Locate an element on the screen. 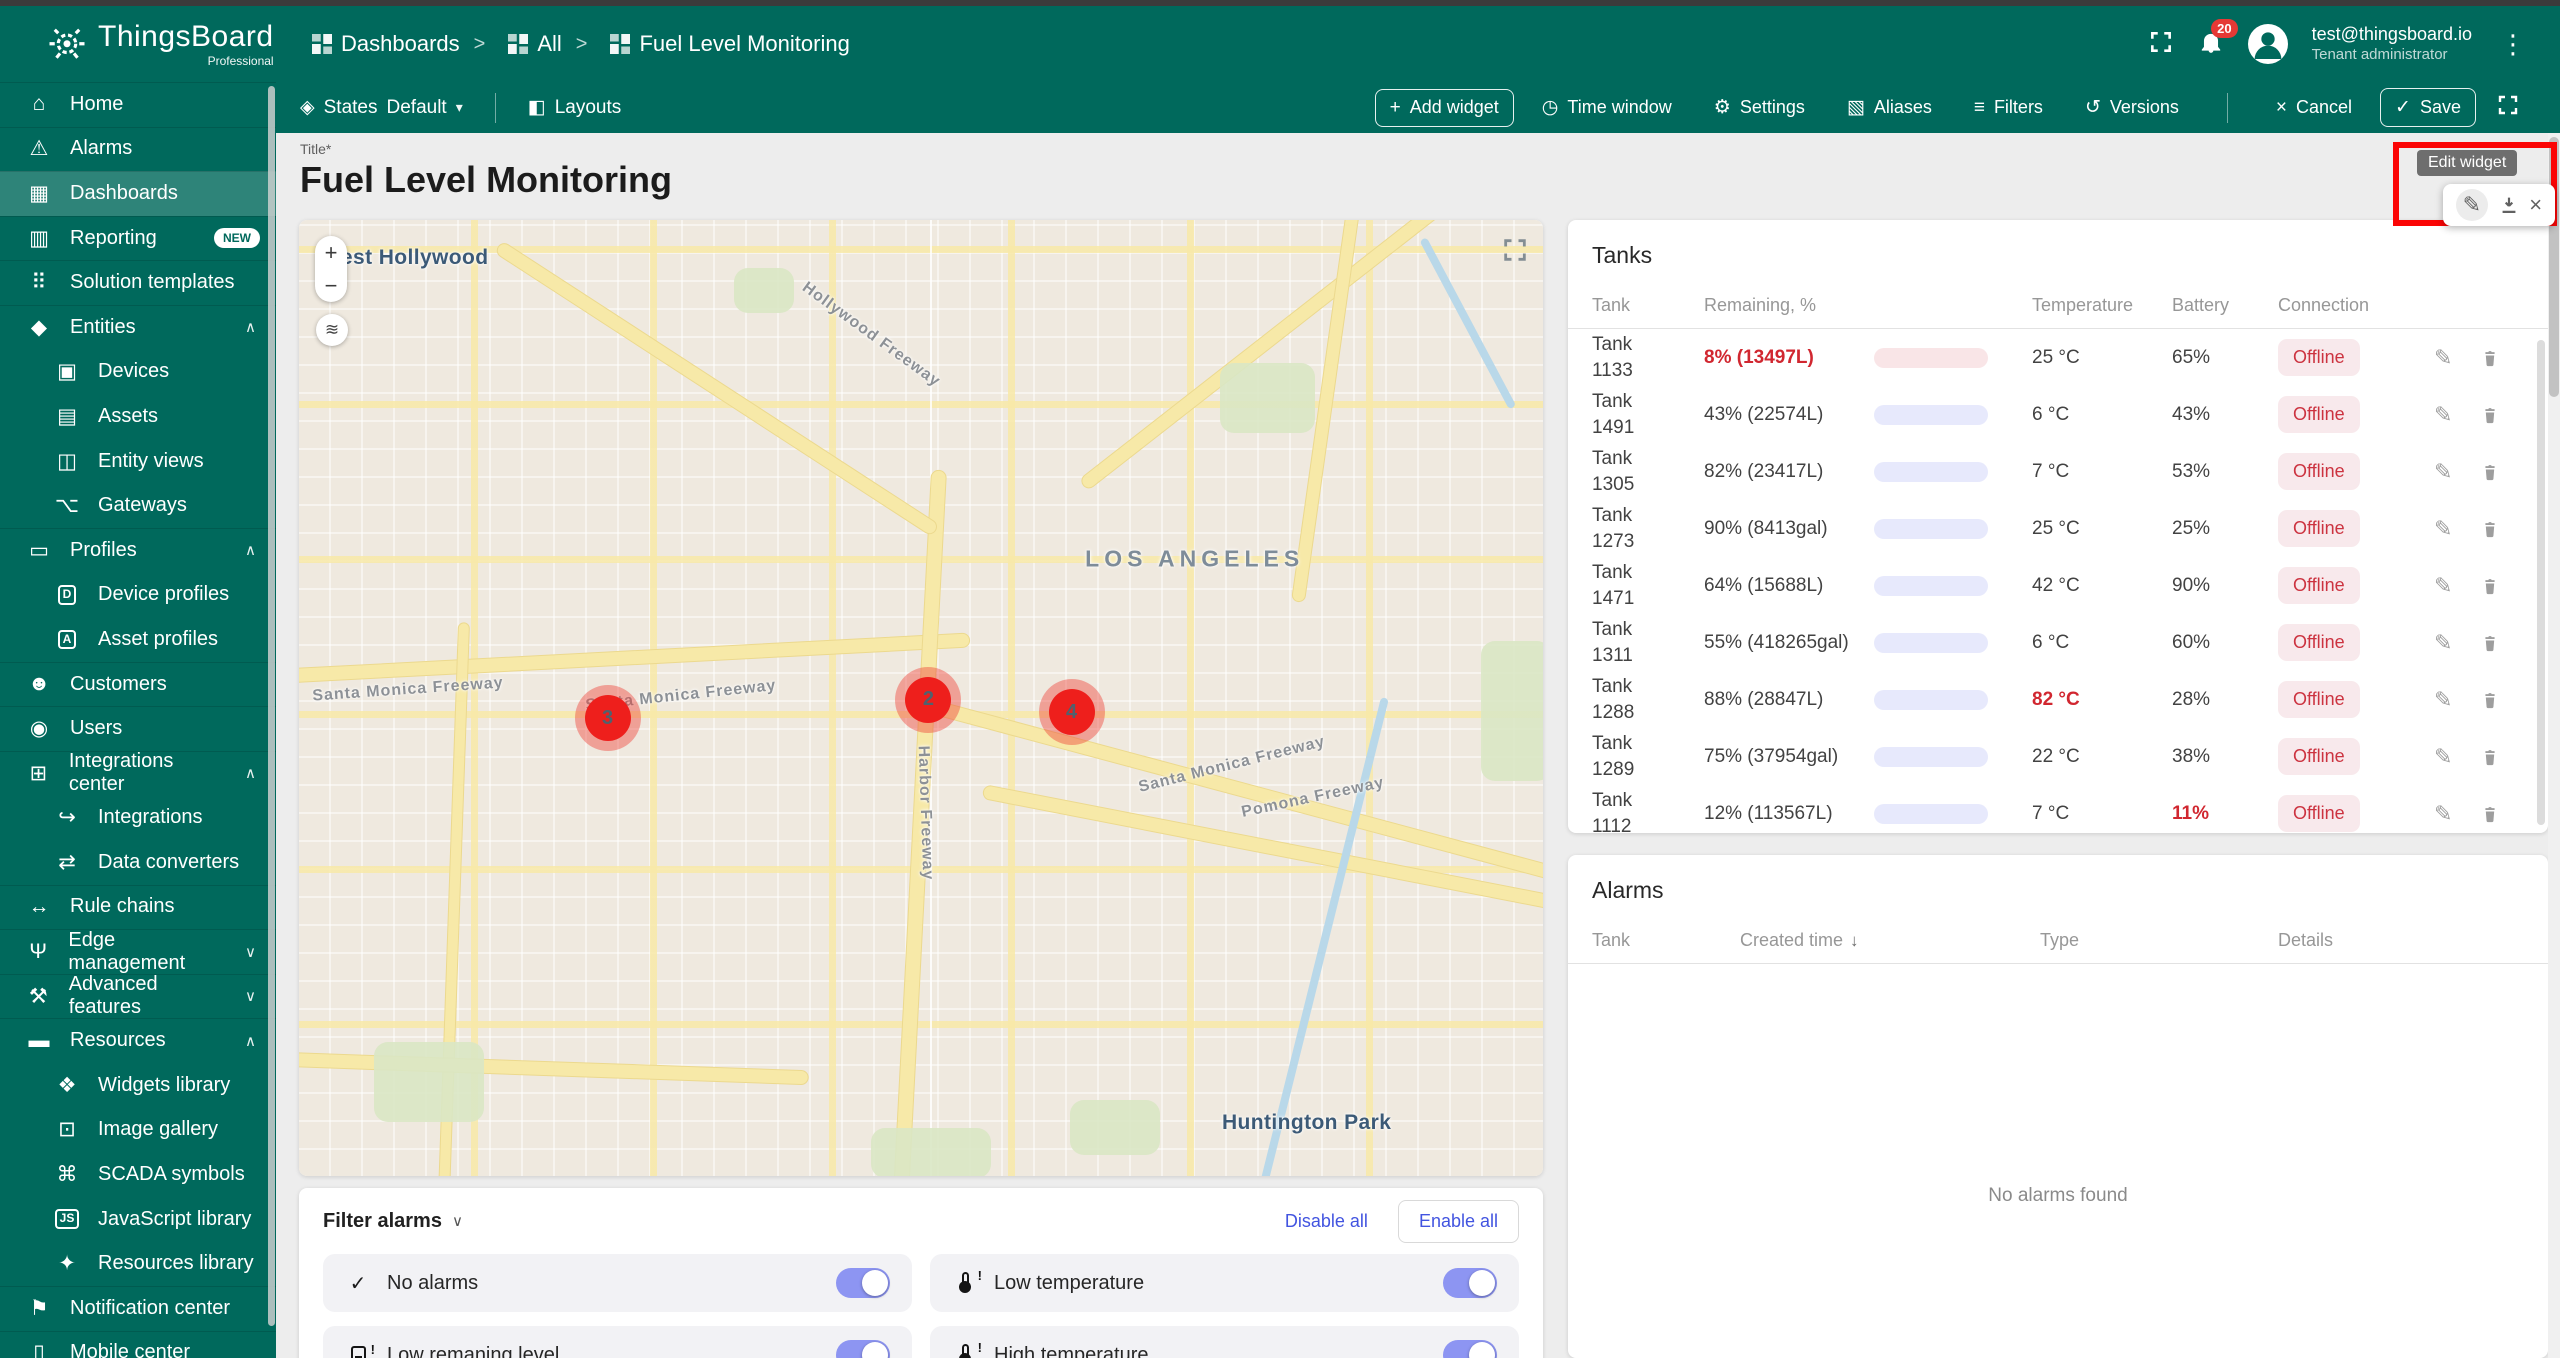 This screenshot has width=2560, height=1358. sidebar-item-asset-profiles: A Asset profiles is located at coordinates (138, 639).